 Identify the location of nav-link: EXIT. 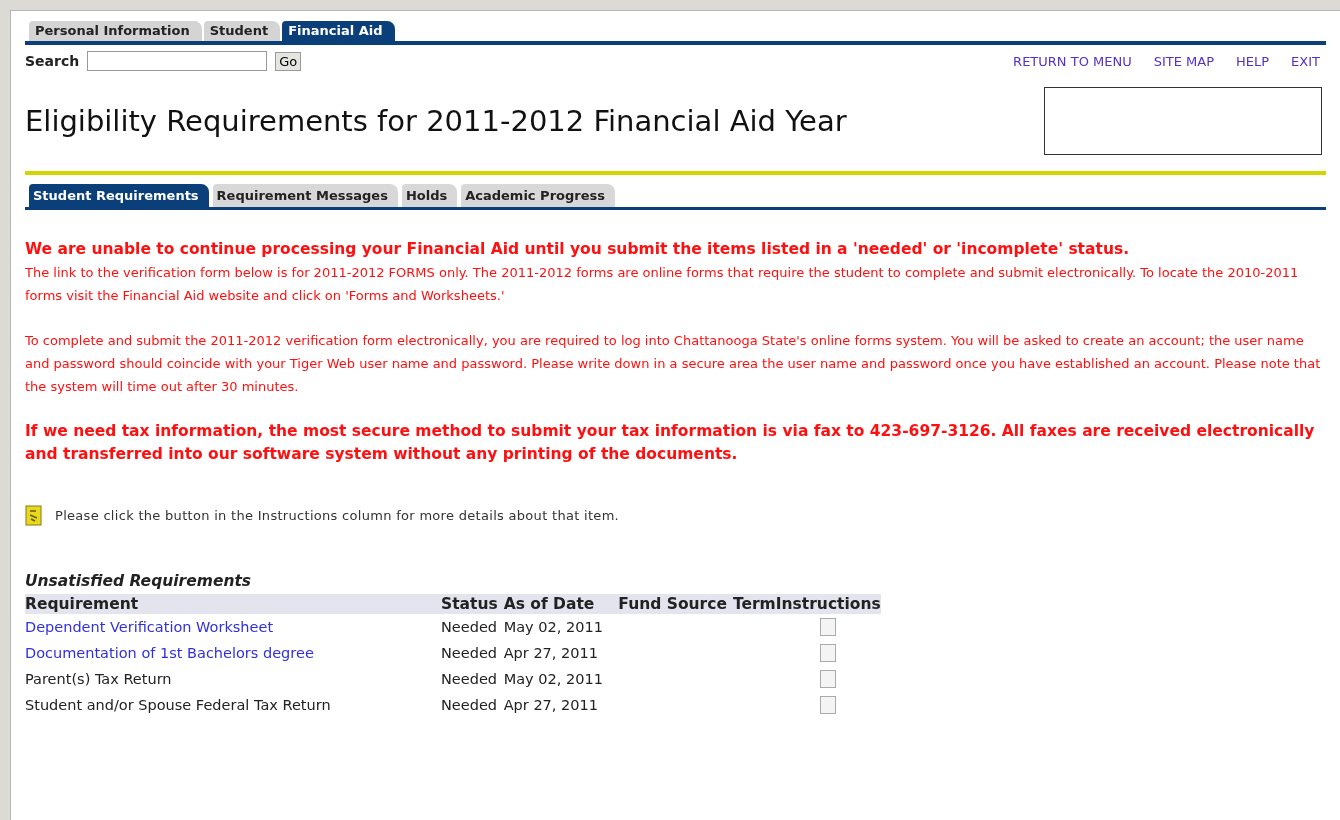
(1305, 61).